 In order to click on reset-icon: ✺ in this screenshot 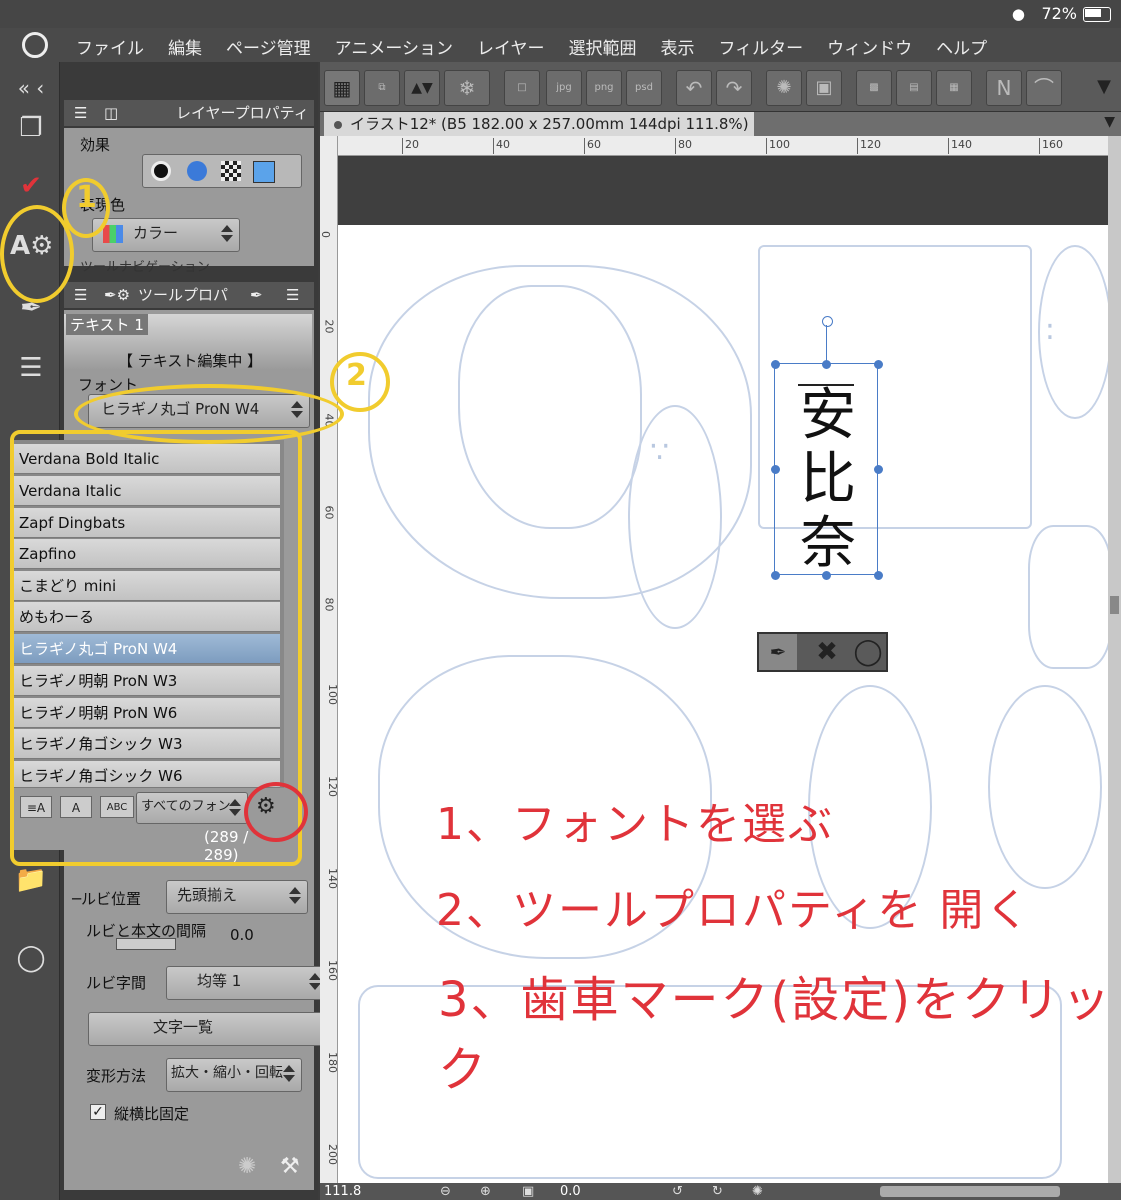, I will do `click(247, 1166)`.